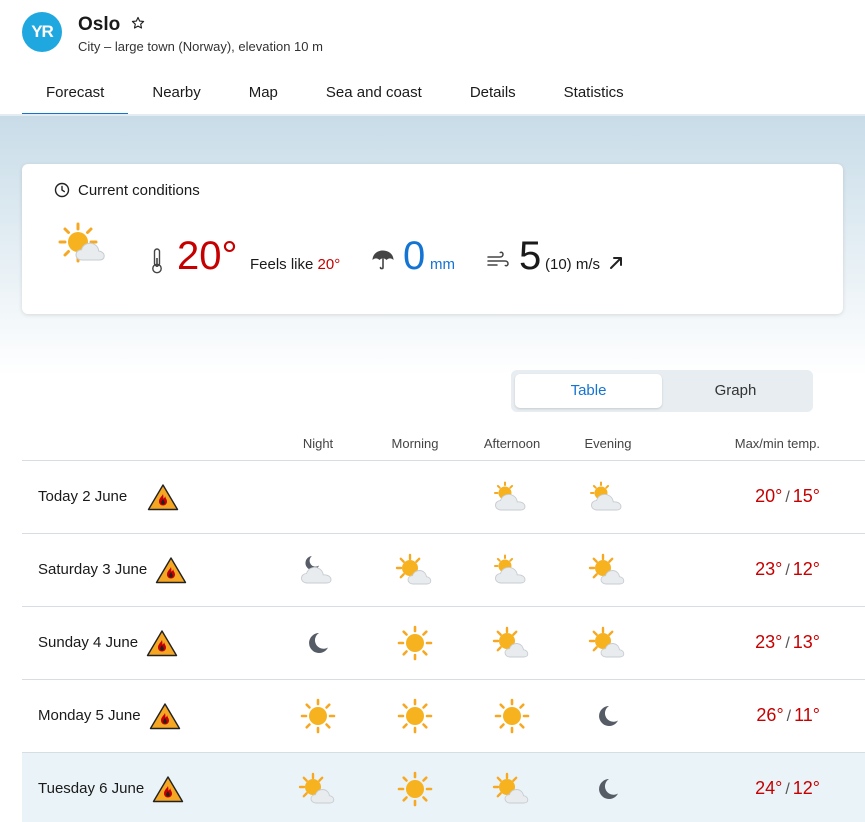  Describe the element at coordinates (414, 256) in the screenshot. I see `precipitation-value: 0` at that location.